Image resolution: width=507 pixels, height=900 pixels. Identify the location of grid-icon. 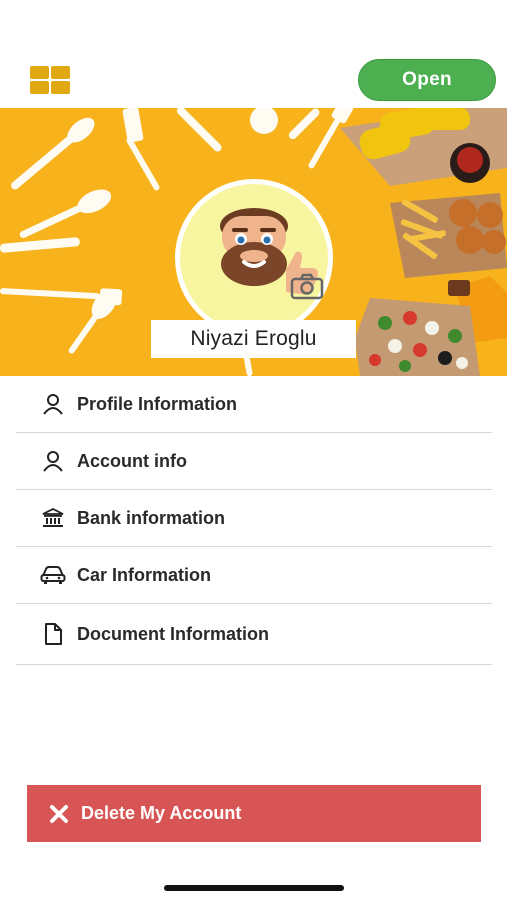
(50, 80).